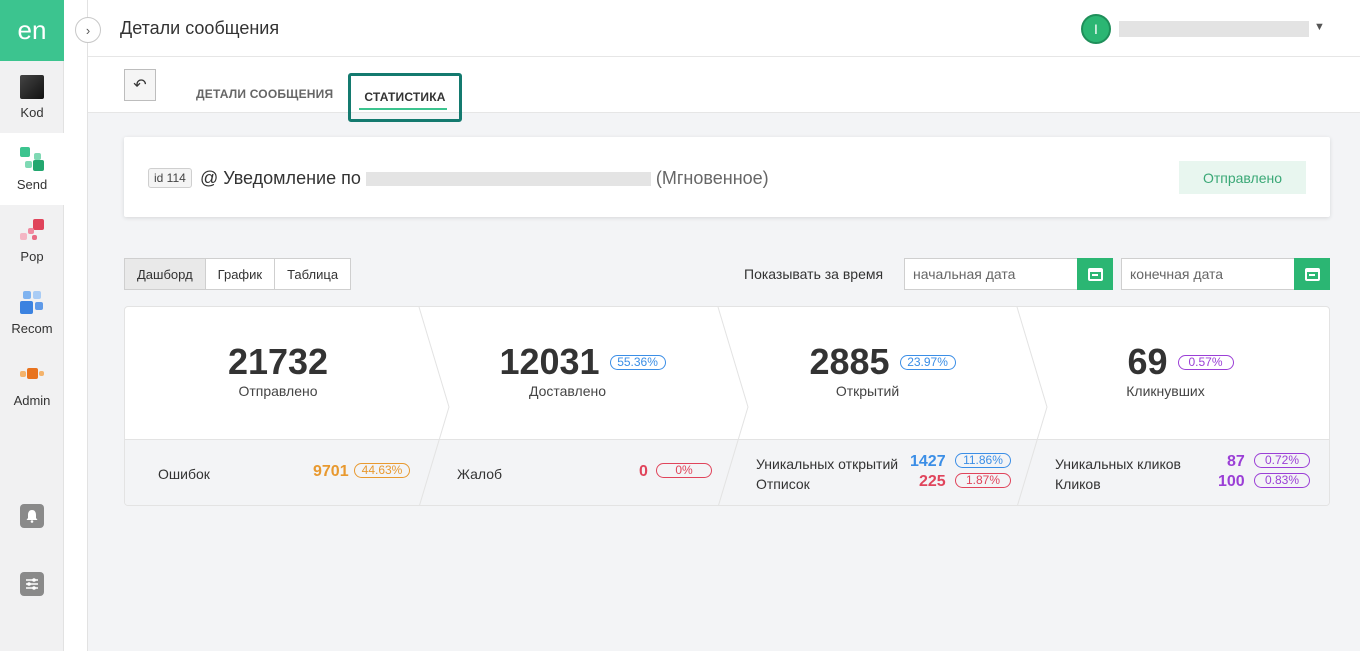  I want to click on logo: en, so click(32, 30).